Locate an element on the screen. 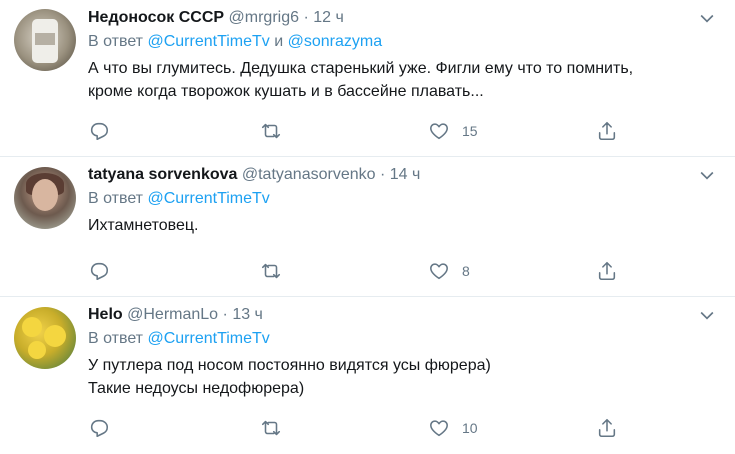 This screenshot has width=735, height=454. timestamp: 13 ч is located at coordinates (247, 314).